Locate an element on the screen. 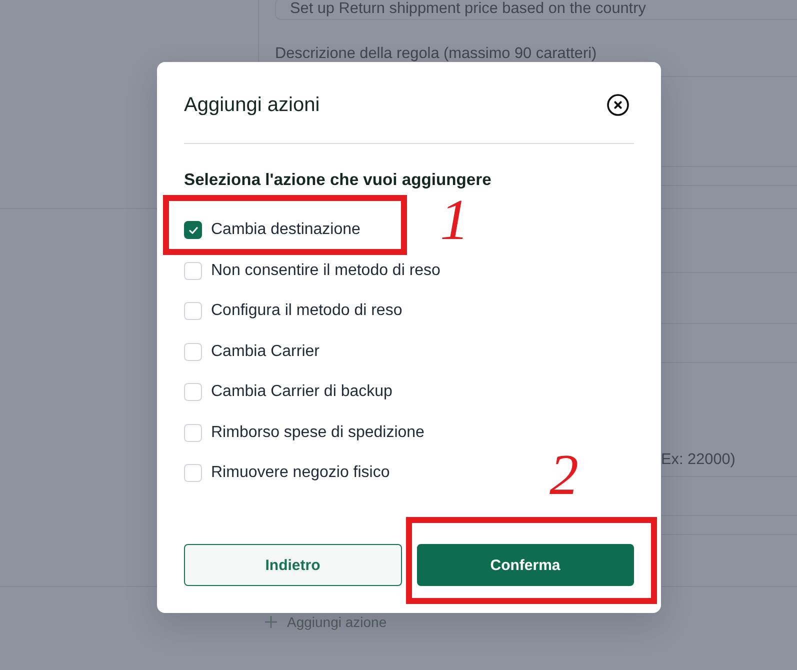 This screenshot has height=670, width=797. option-label: Configura il metodo di reso is located at coordinates (306, 311).